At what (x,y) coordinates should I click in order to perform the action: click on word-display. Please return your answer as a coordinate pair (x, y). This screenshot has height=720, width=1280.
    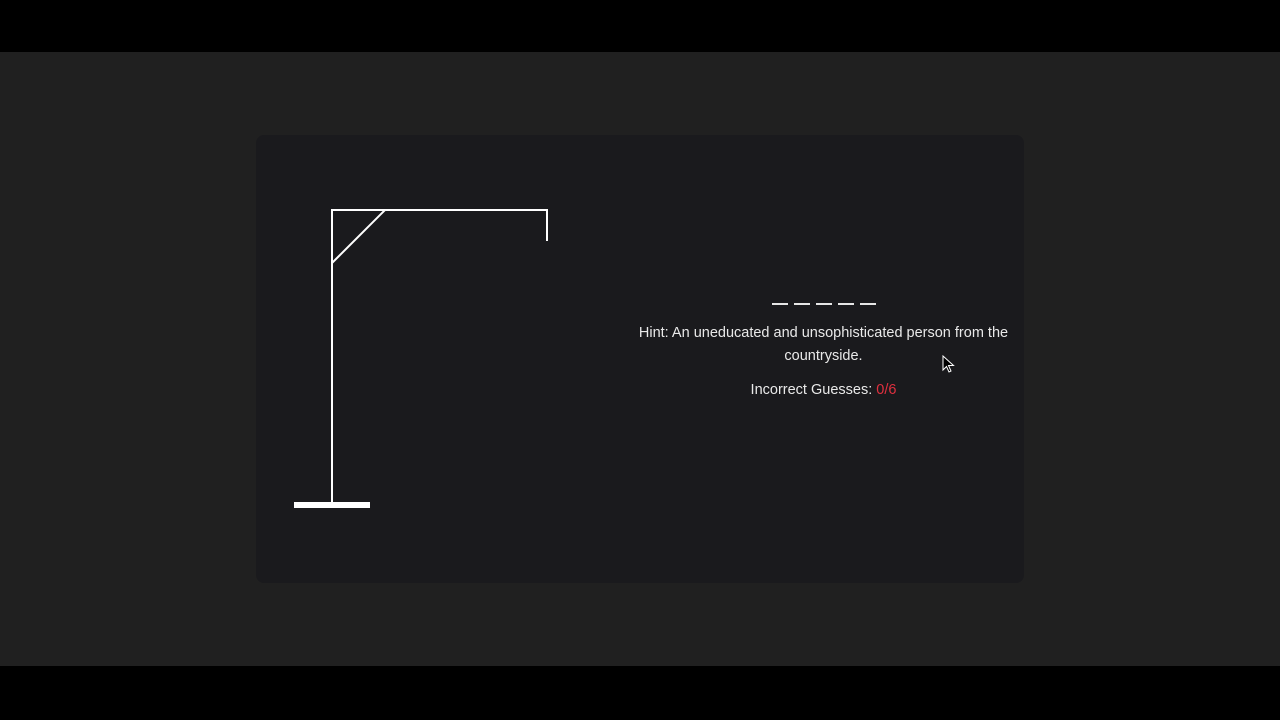
    Looking at the image, I should click on (823, 295).